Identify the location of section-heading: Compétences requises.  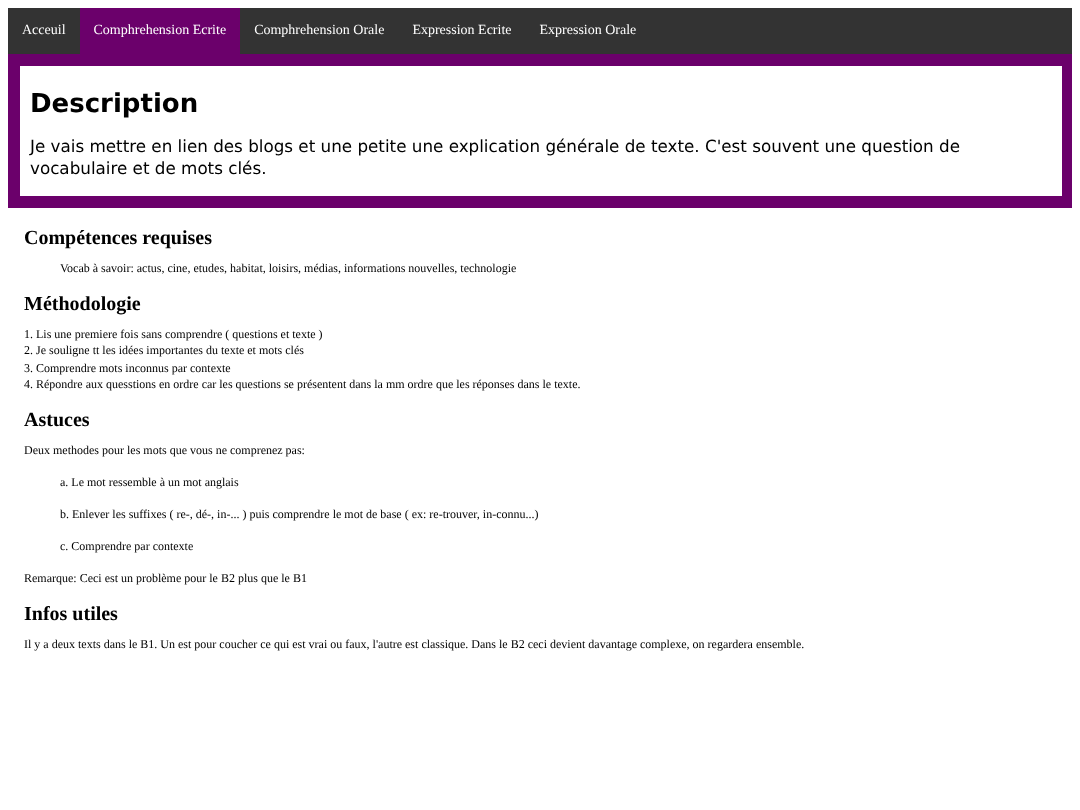
(119, 239).